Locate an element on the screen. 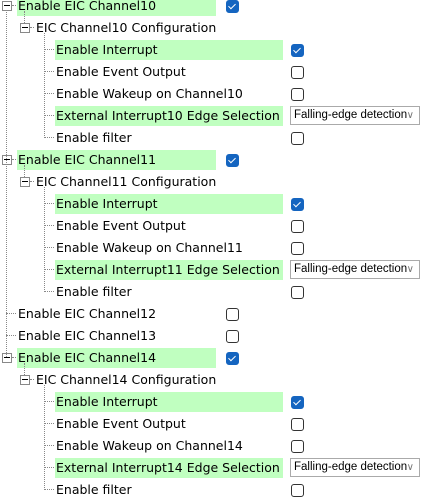 This screenshot has width=423, height=501. tree-row: Enable EIC Channel10 is located at coordinates (211, 8).